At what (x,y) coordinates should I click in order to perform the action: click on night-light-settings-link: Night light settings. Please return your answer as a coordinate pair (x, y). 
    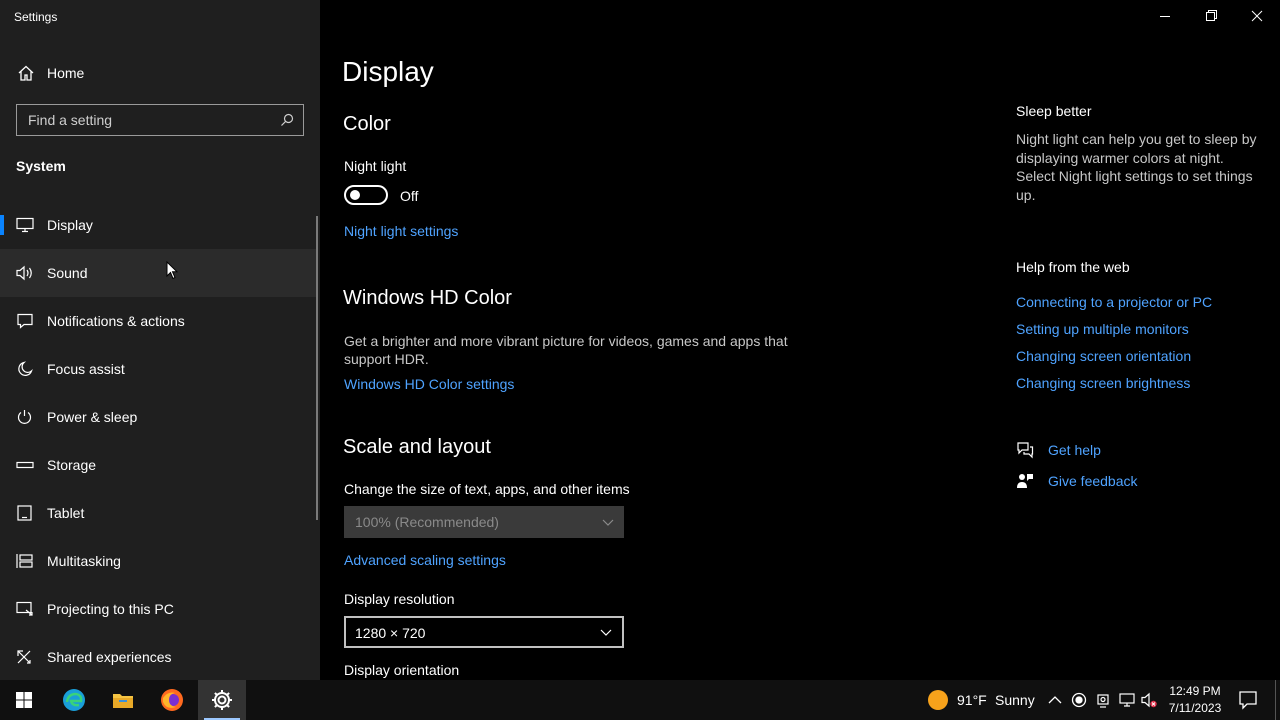
    Looking at the image, I should click on (401, 231).